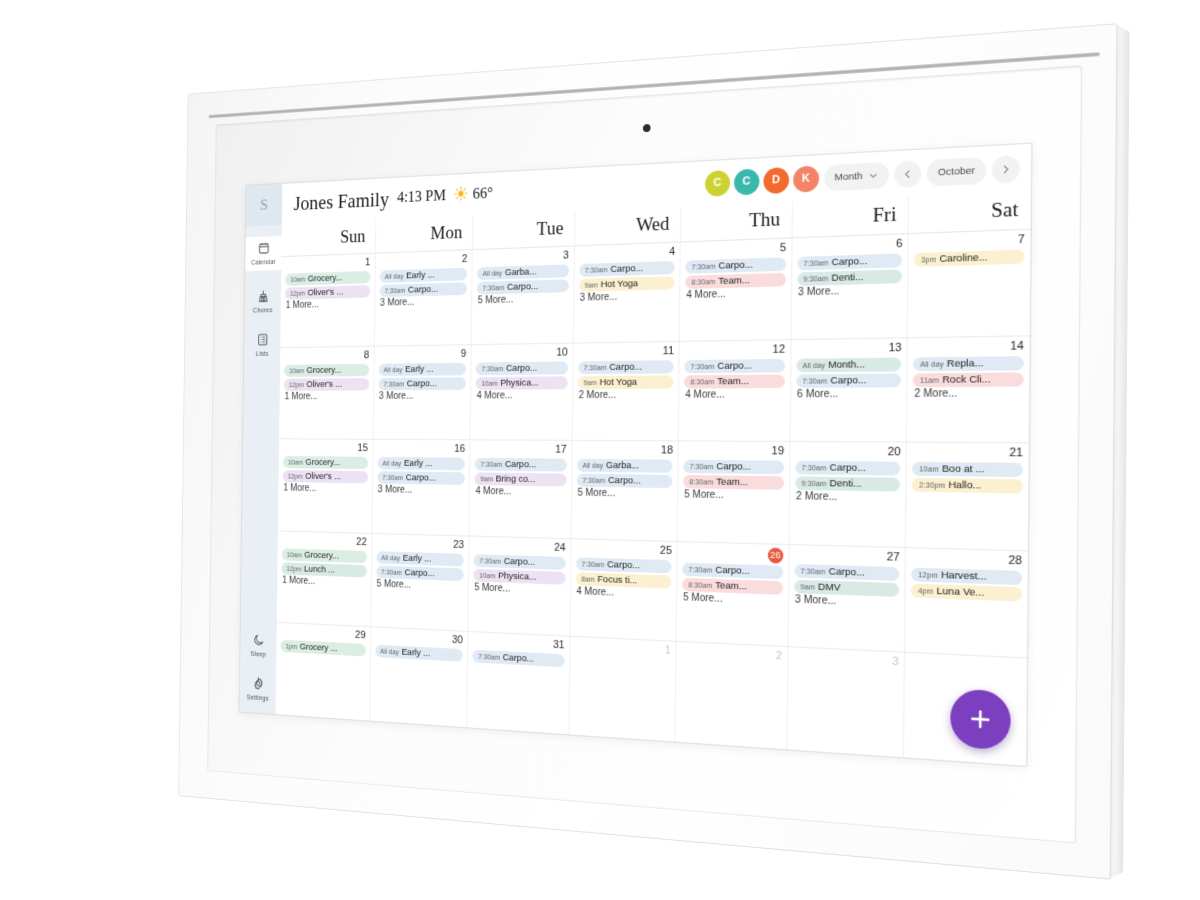 This screenshot has height=900, width=1200. I want to click on sidebar-item-sleep: Sleep, so click(258, 645).